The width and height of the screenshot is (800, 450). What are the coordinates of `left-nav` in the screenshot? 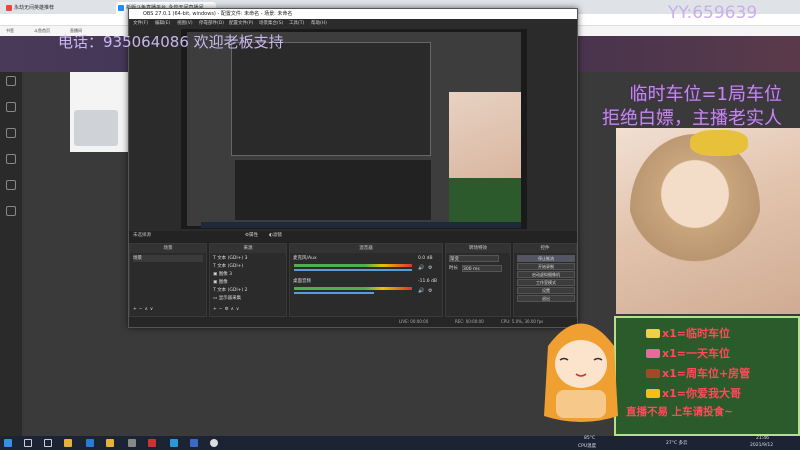 It's located at (11, 254).